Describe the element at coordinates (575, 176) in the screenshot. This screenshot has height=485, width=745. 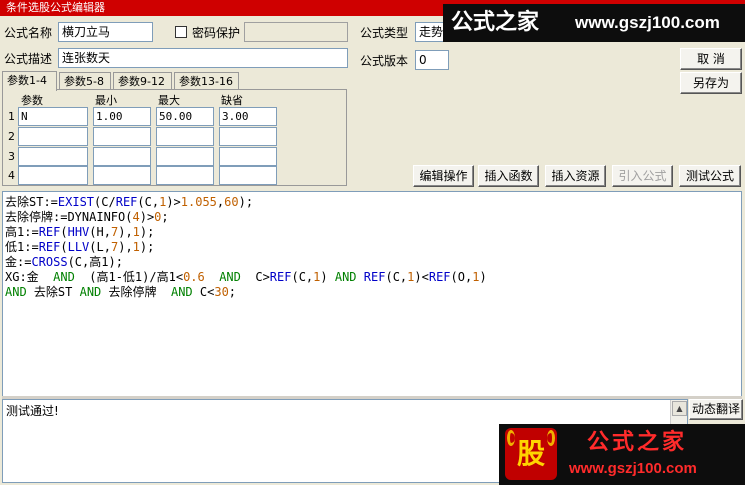
I see `insert-resource-button: 插入资源` at that location.